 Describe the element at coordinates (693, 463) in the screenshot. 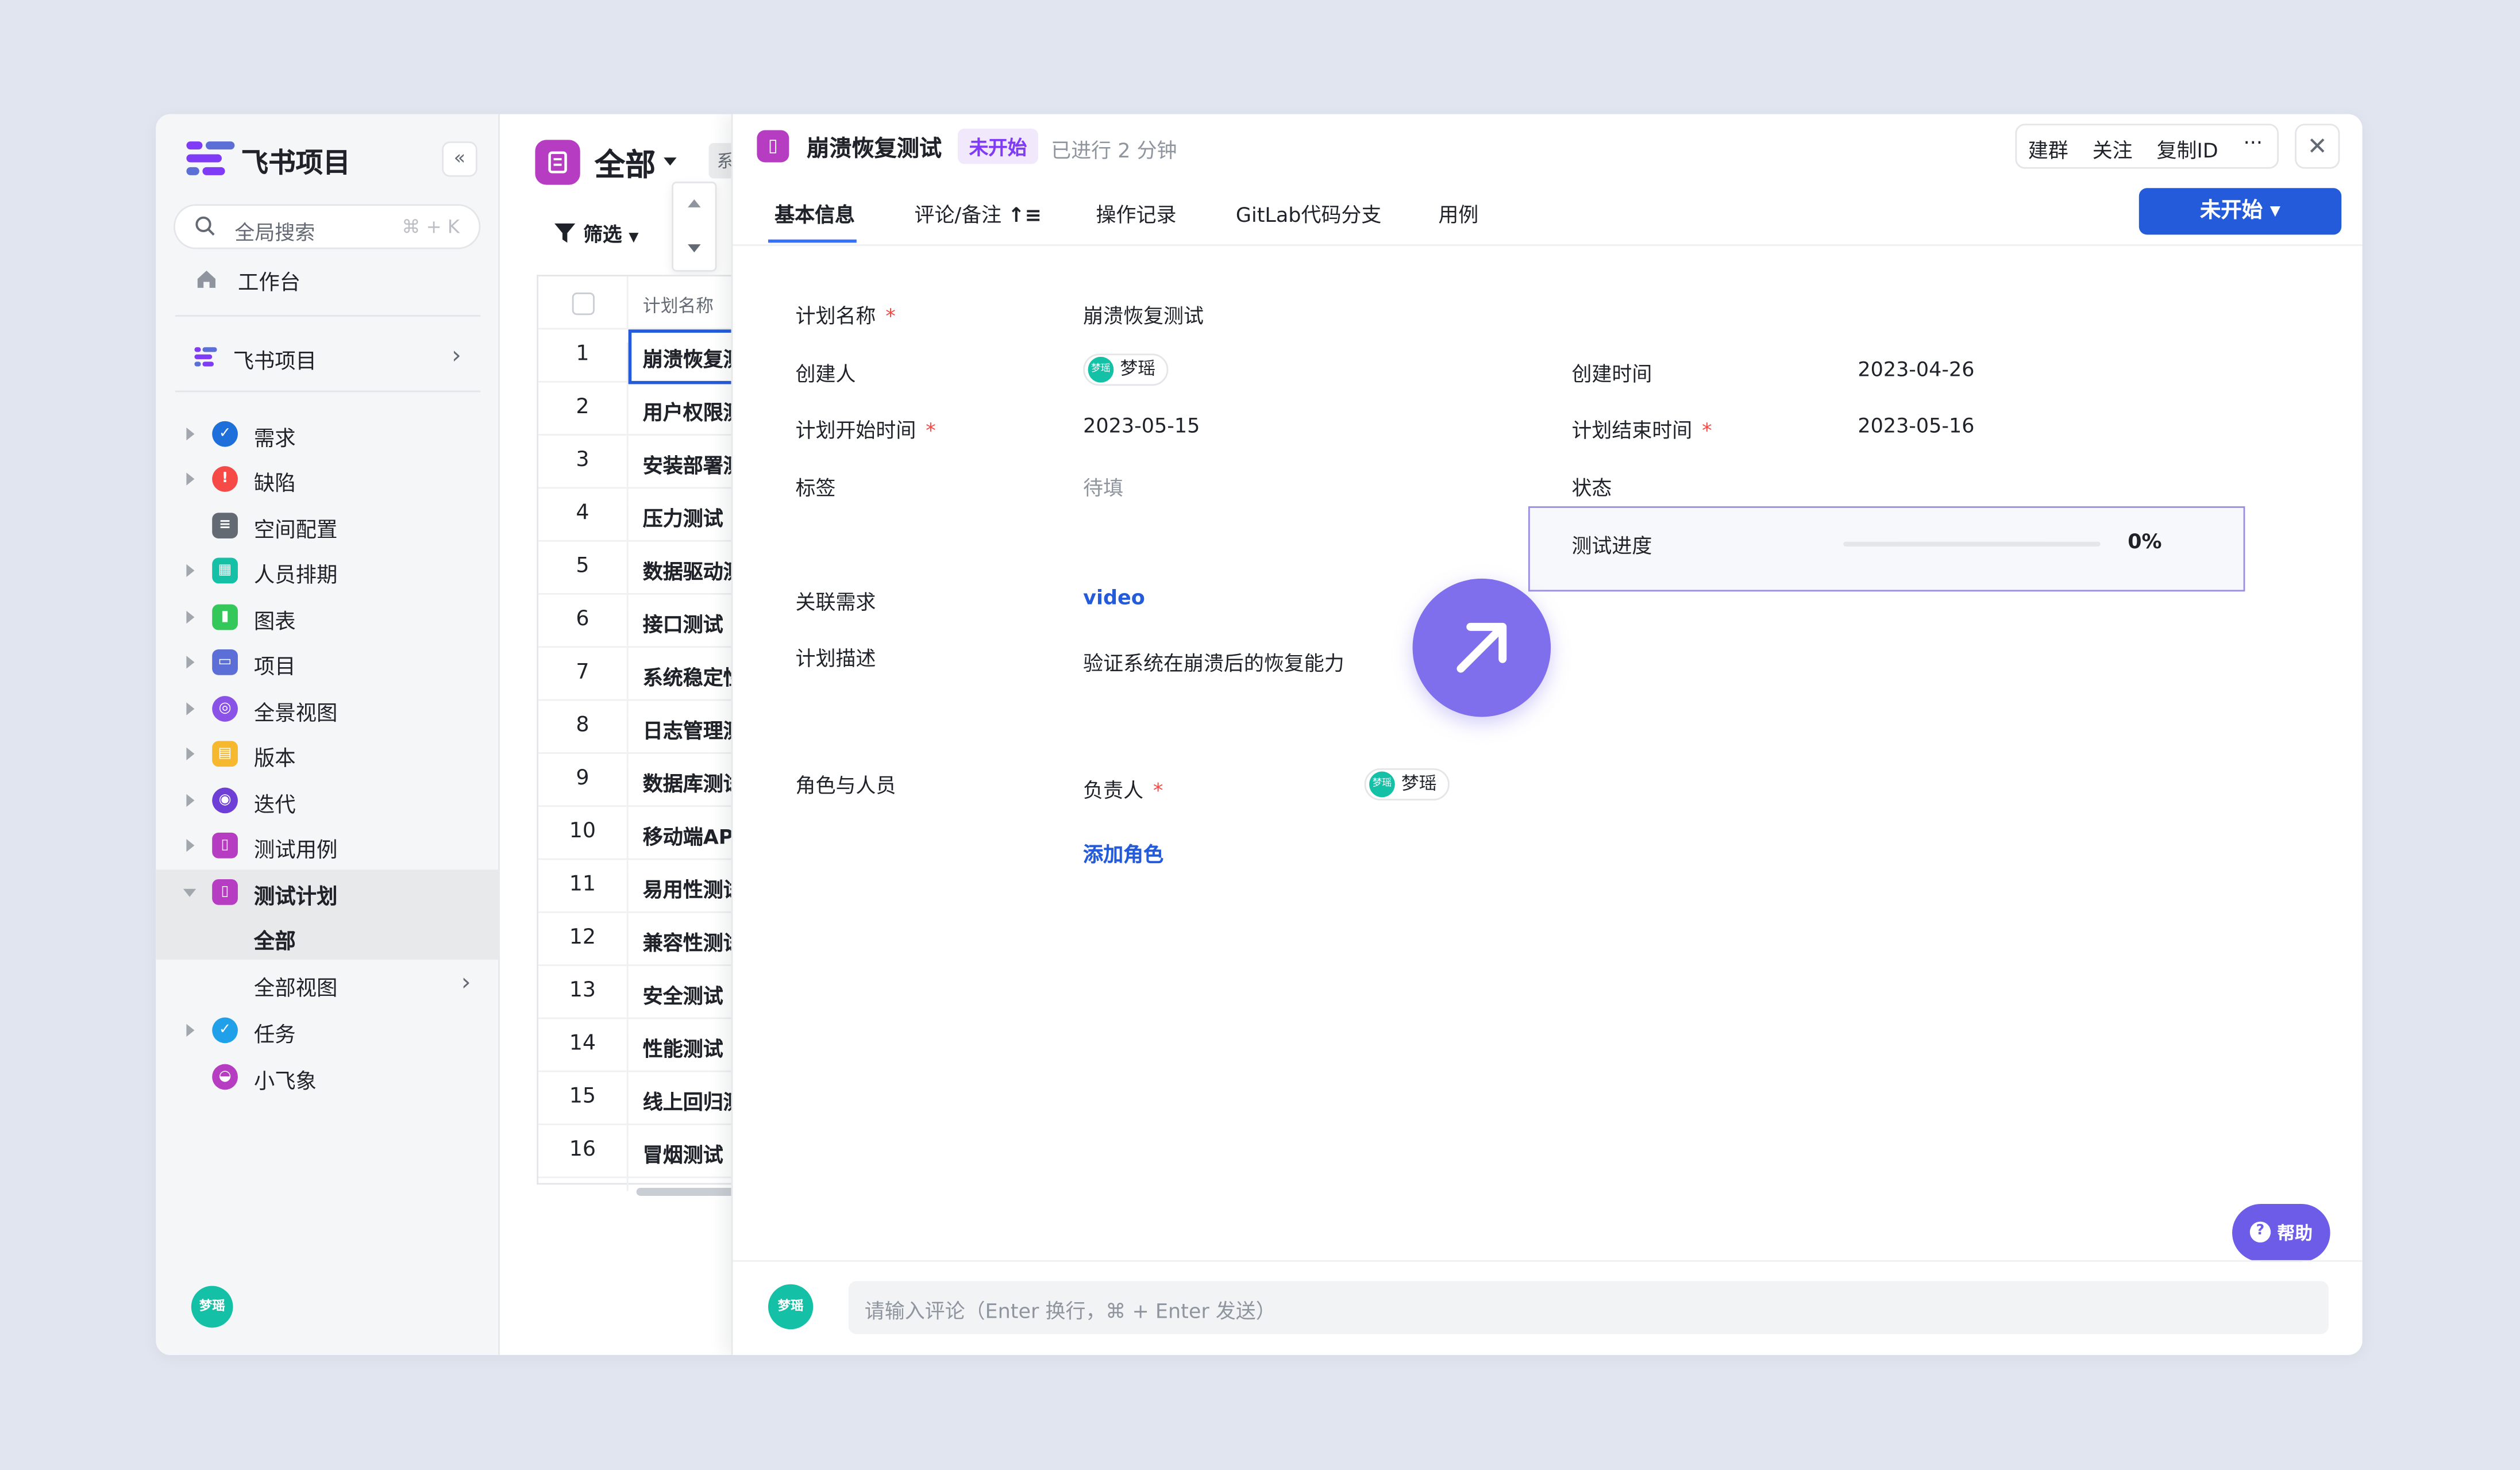

I see `row-plan-name: 安装部署测` at that location.